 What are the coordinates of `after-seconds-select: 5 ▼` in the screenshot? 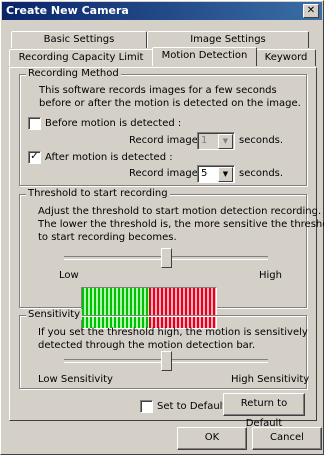 It's located at (216, 174).